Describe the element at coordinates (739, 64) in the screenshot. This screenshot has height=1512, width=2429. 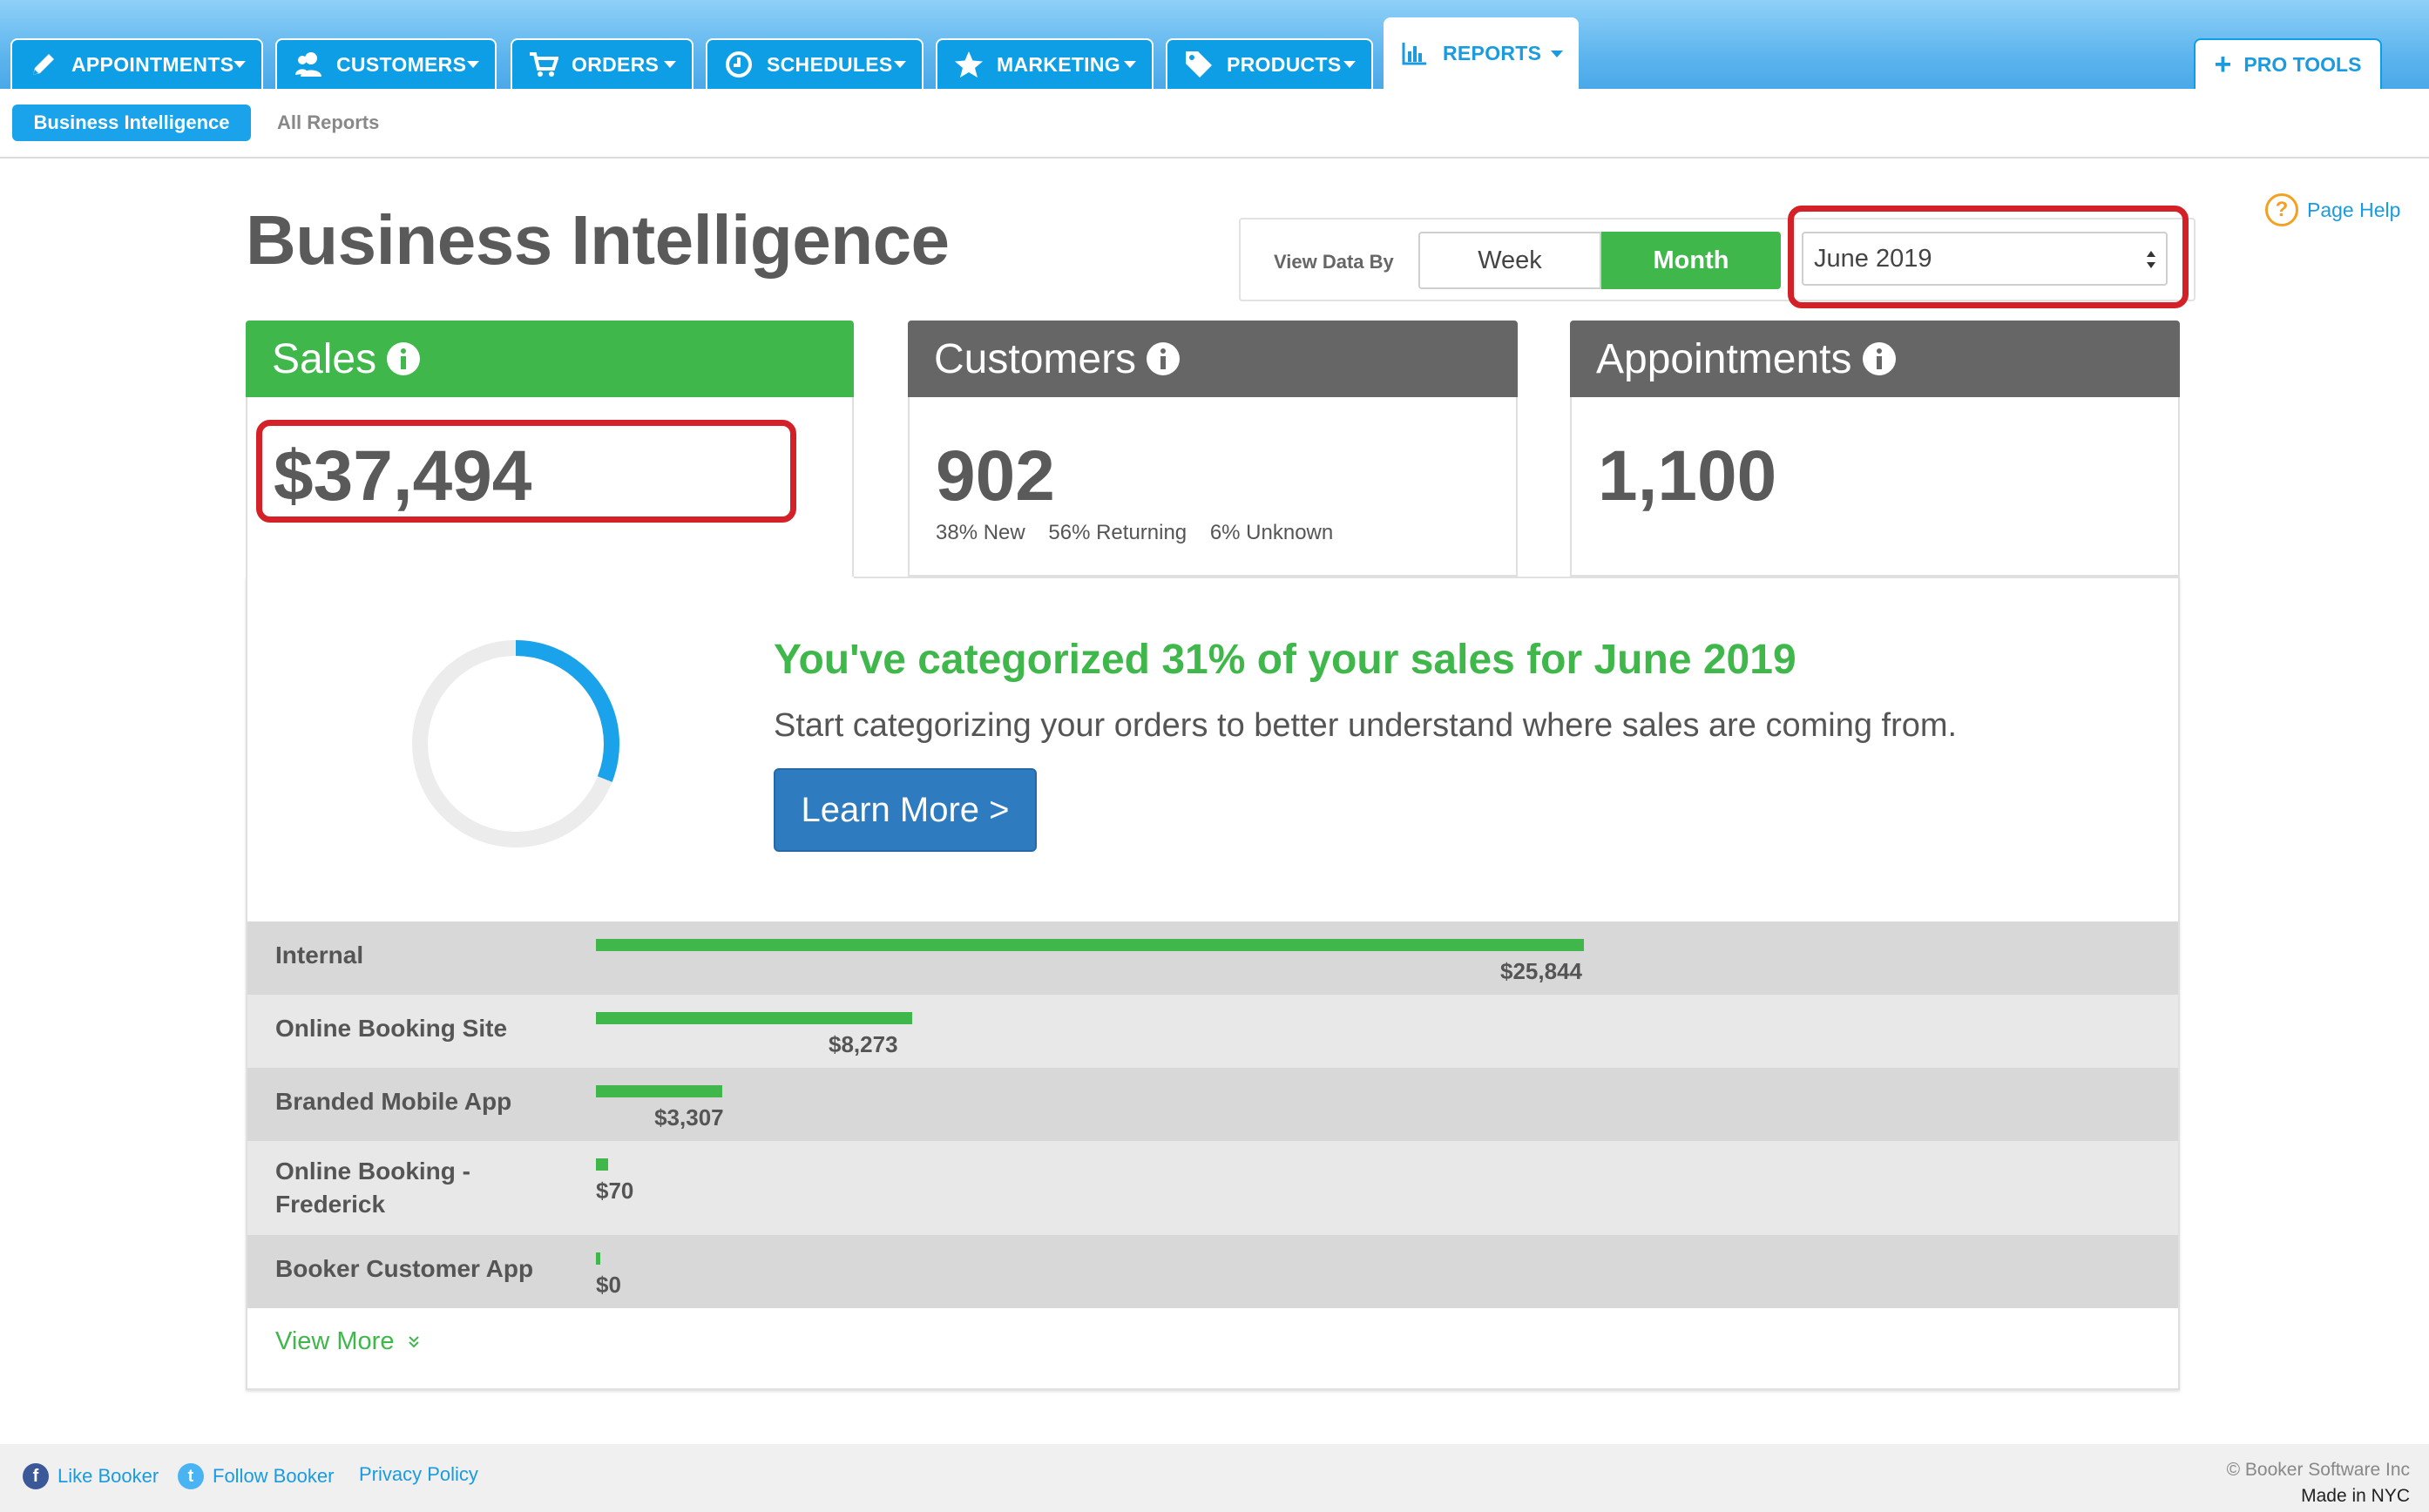
I see `clock-icon` at that location.